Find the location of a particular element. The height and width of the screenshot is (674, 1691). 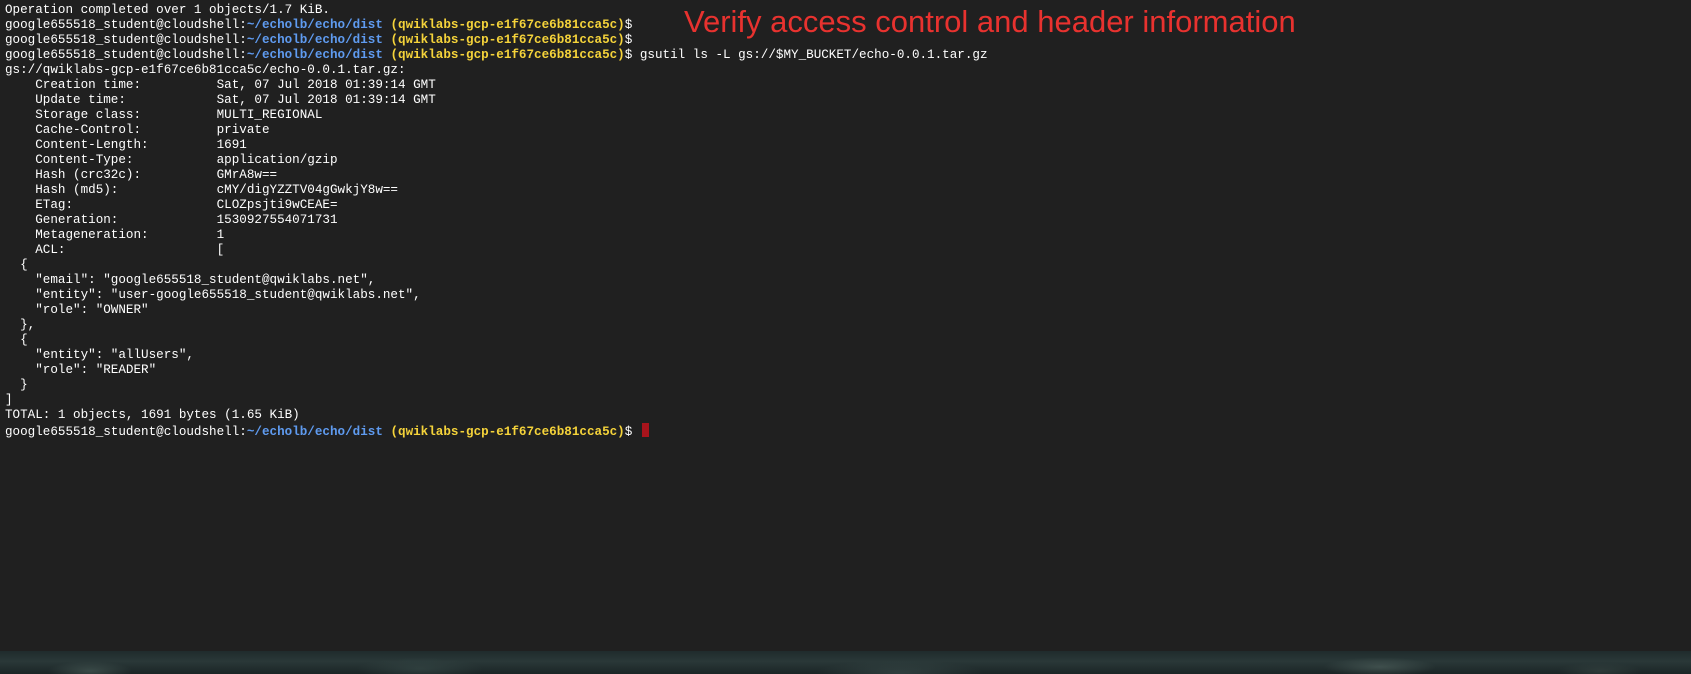

output-line: }, is located at coordinates (20, 325).